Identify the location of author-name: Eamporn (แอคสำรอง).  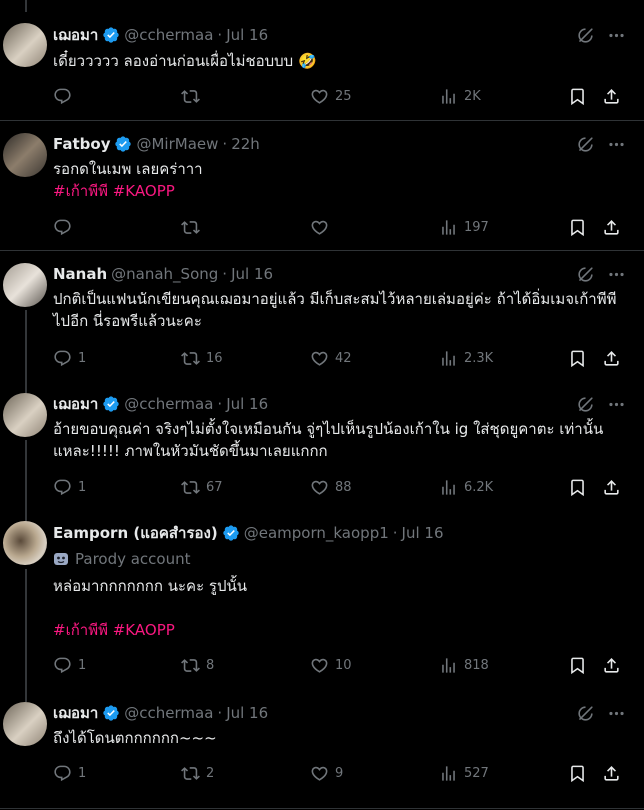
(135, 533).